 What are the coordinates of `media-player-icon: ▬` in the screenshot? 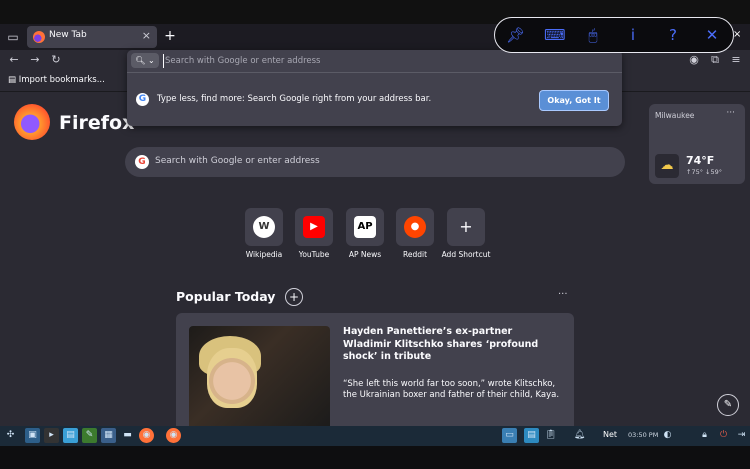 It's located at (127, 435).